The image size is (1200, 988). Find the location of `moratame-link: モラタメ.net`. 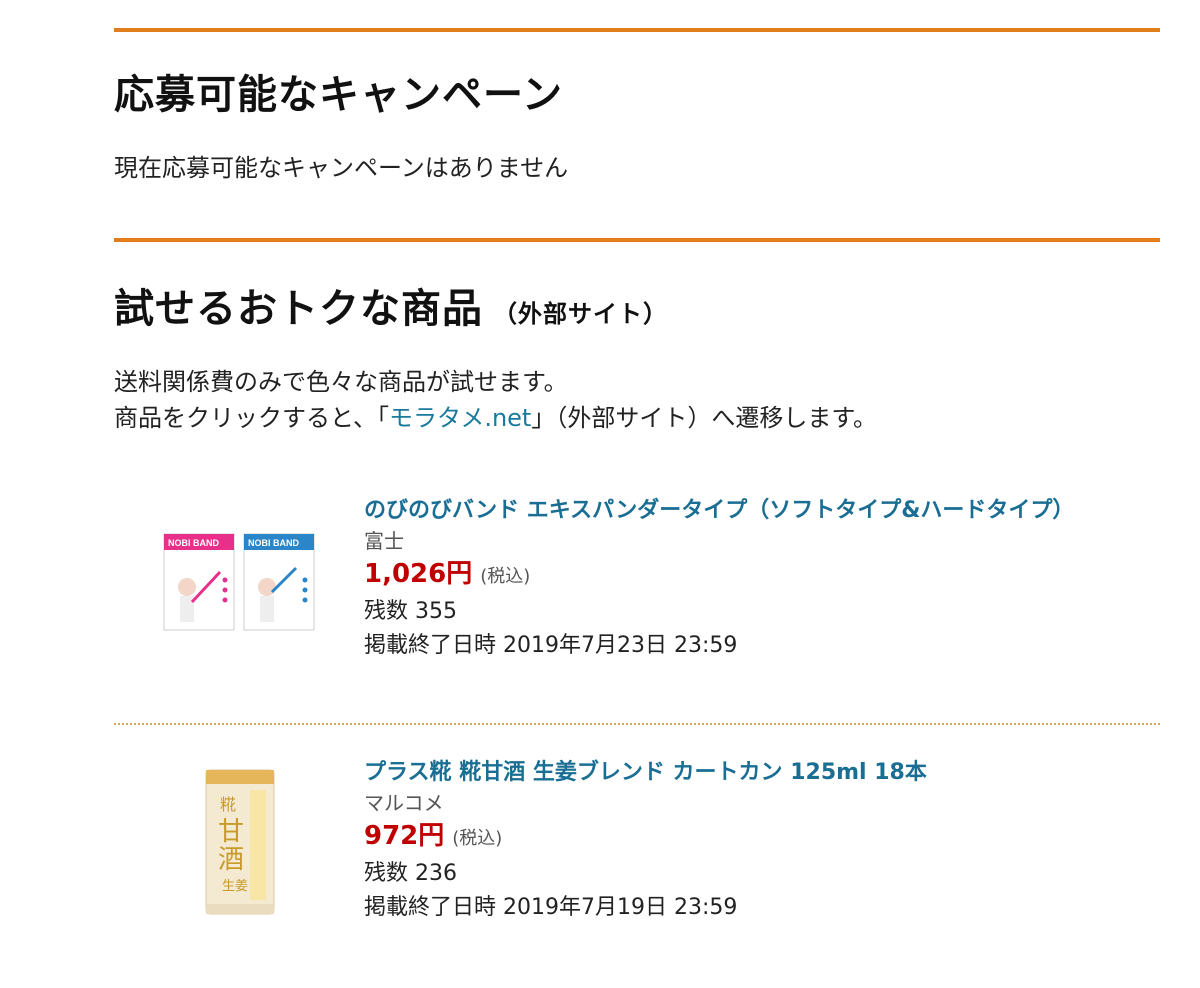

moratame-link: モラタメ.net is located at coordinates (460, 418).